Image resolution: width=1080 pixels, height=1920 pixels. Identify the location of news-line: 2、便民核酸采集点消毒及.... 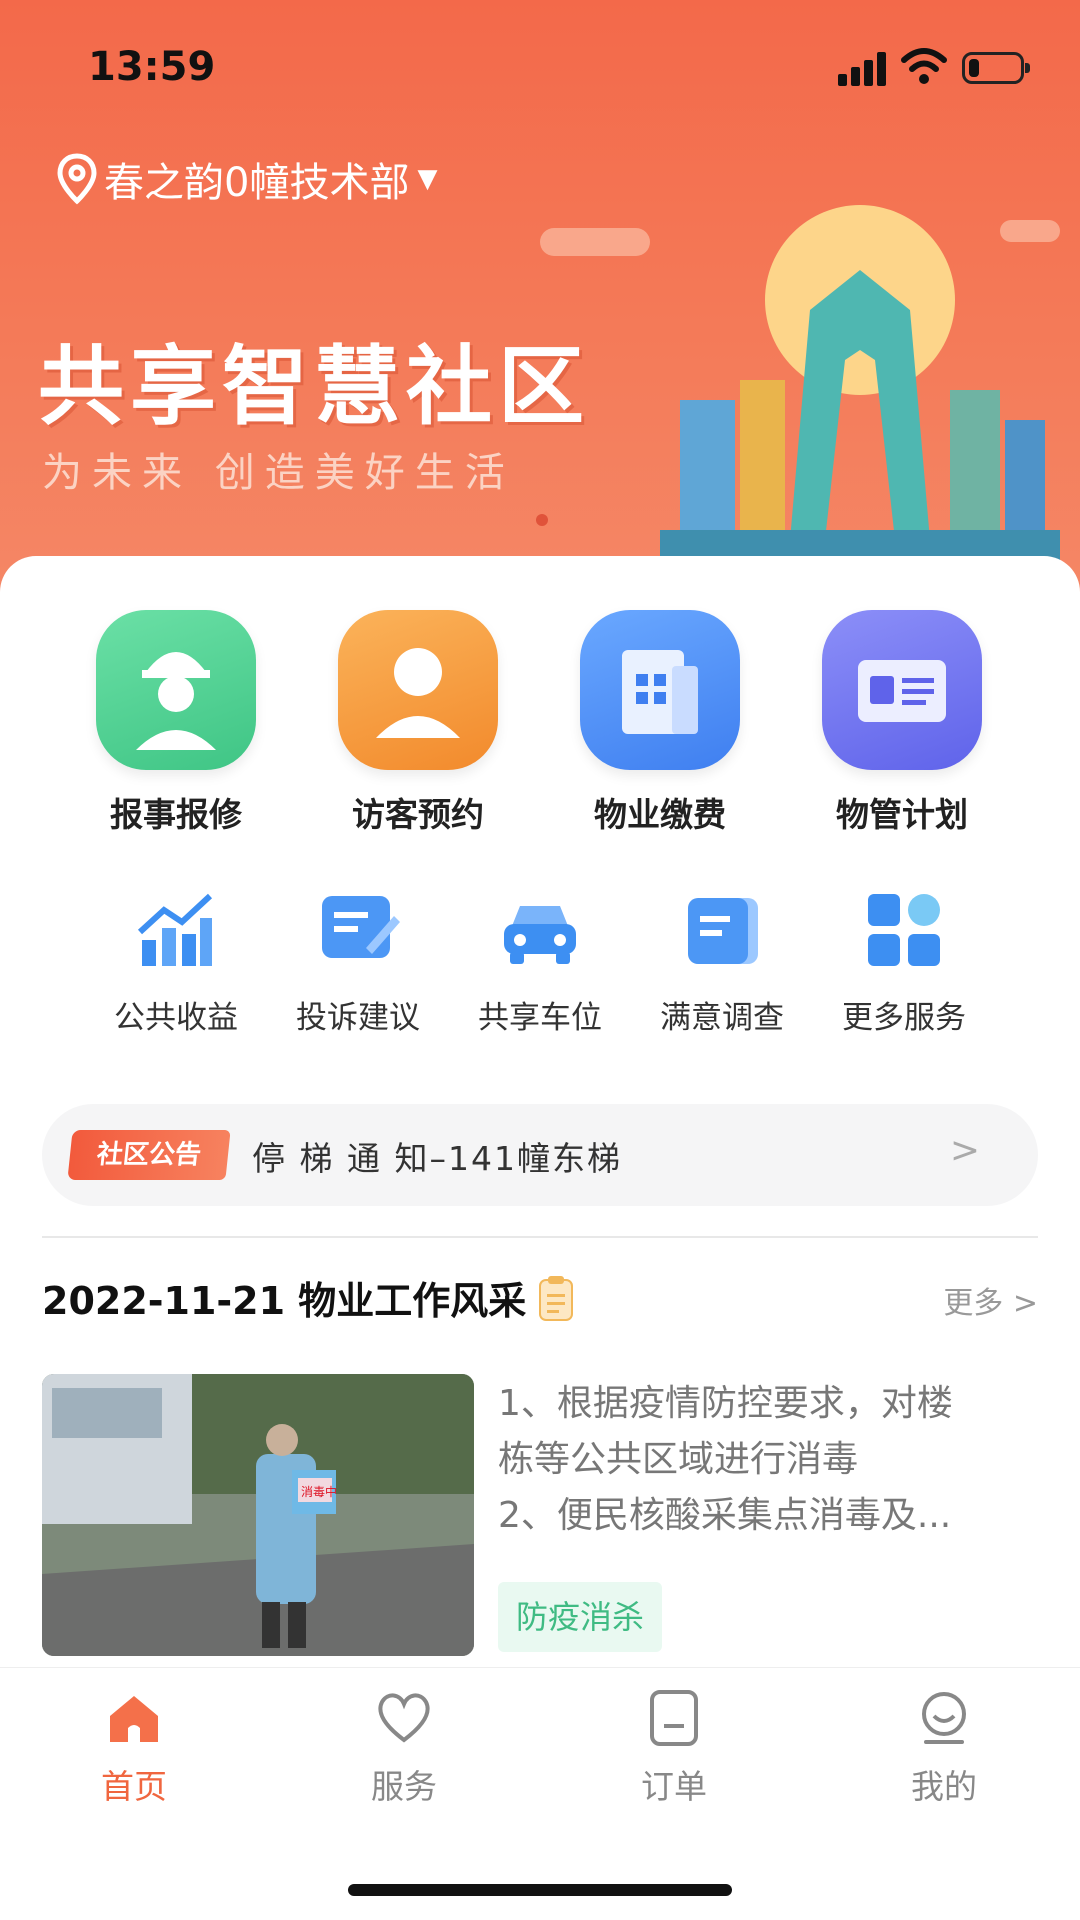
(725, 1515).